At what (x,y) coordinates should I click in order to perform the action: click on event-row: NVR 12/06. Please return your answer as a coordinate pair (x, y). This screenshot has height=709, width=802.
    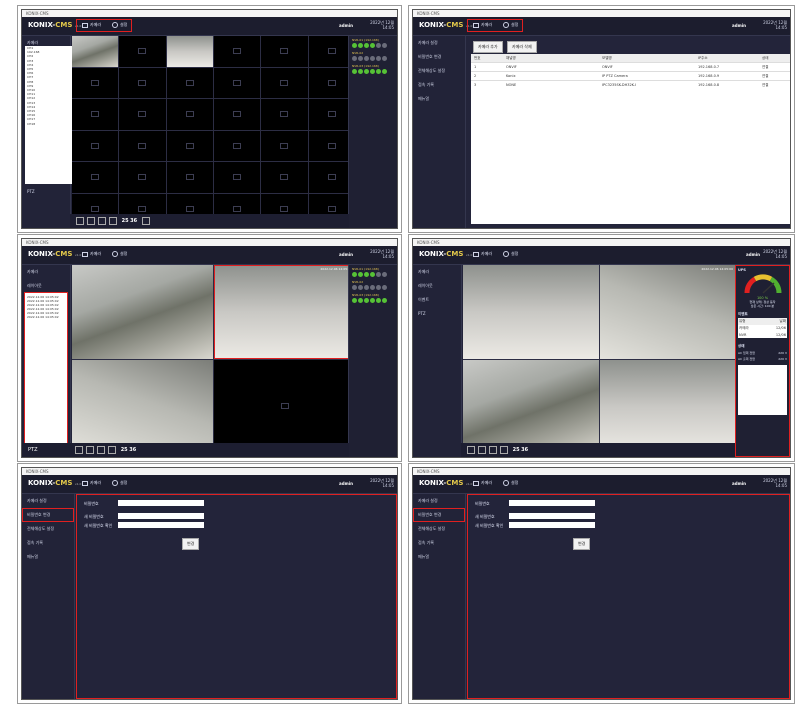
    Looking at the image, I should click on (762, 335).